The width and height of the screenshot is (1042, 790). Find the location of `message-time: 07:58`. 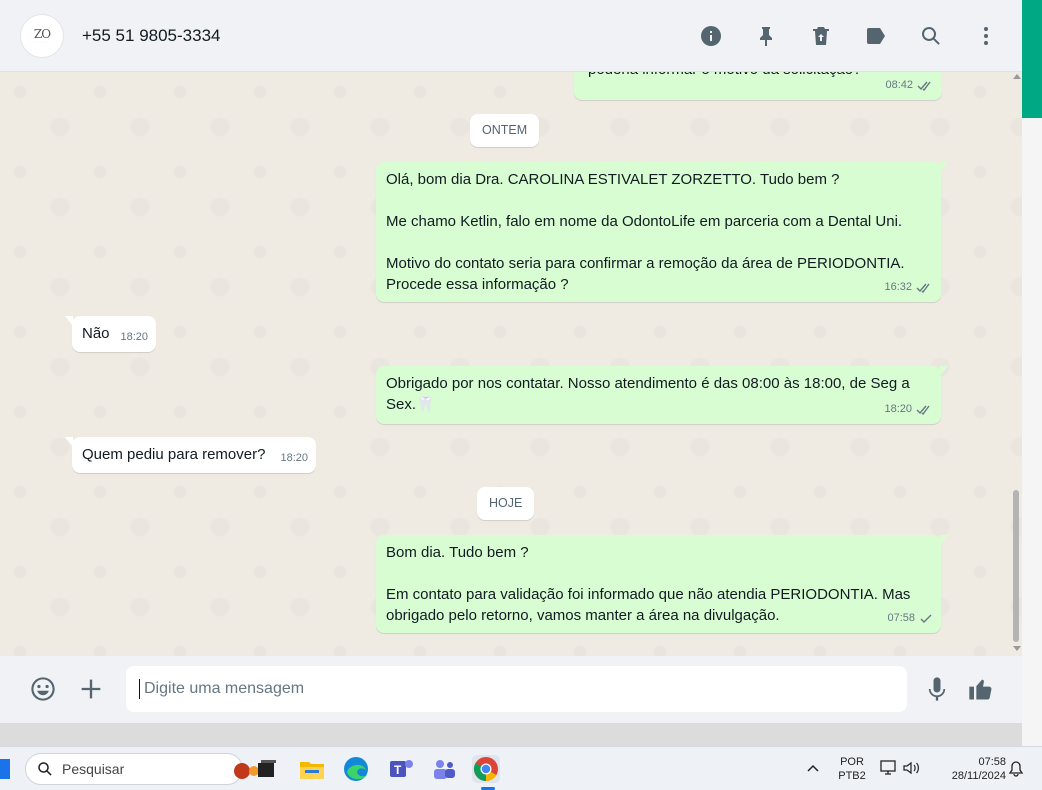

message-time: 07:58 is located at coordinates (901, 618).